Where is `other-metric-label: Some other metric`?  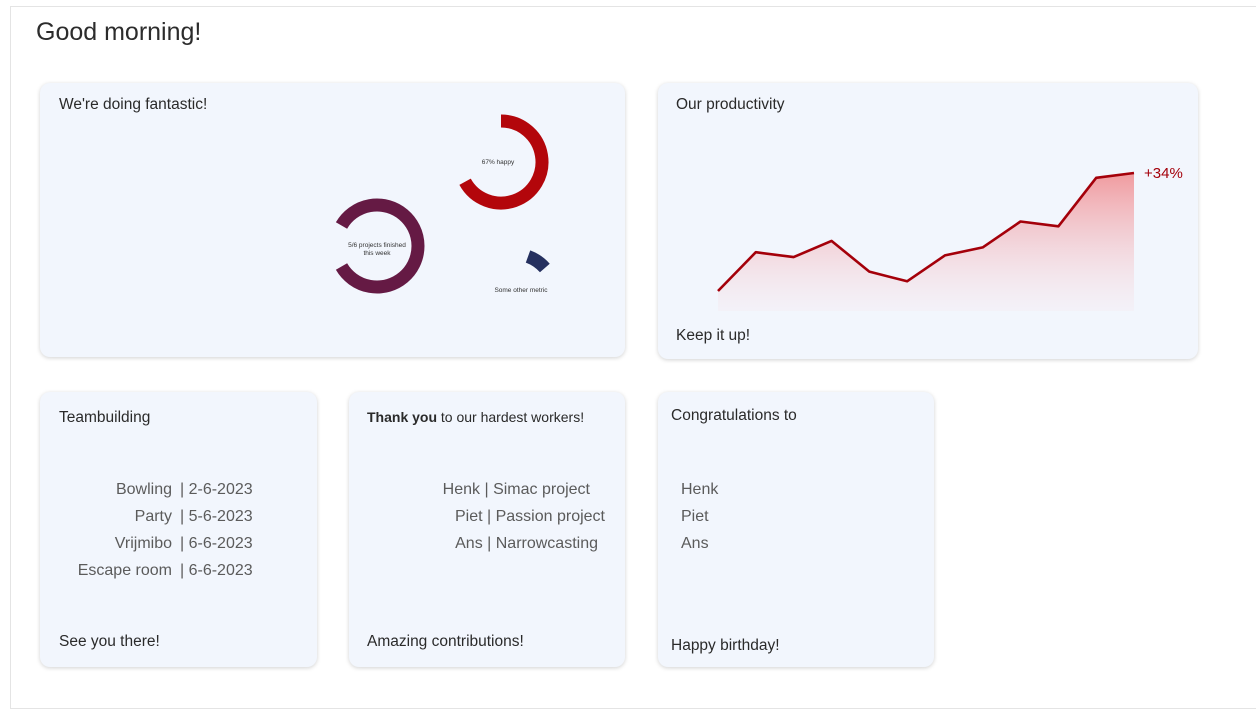
other-metric-label: Some other metric is located at coordinates (521, 290).